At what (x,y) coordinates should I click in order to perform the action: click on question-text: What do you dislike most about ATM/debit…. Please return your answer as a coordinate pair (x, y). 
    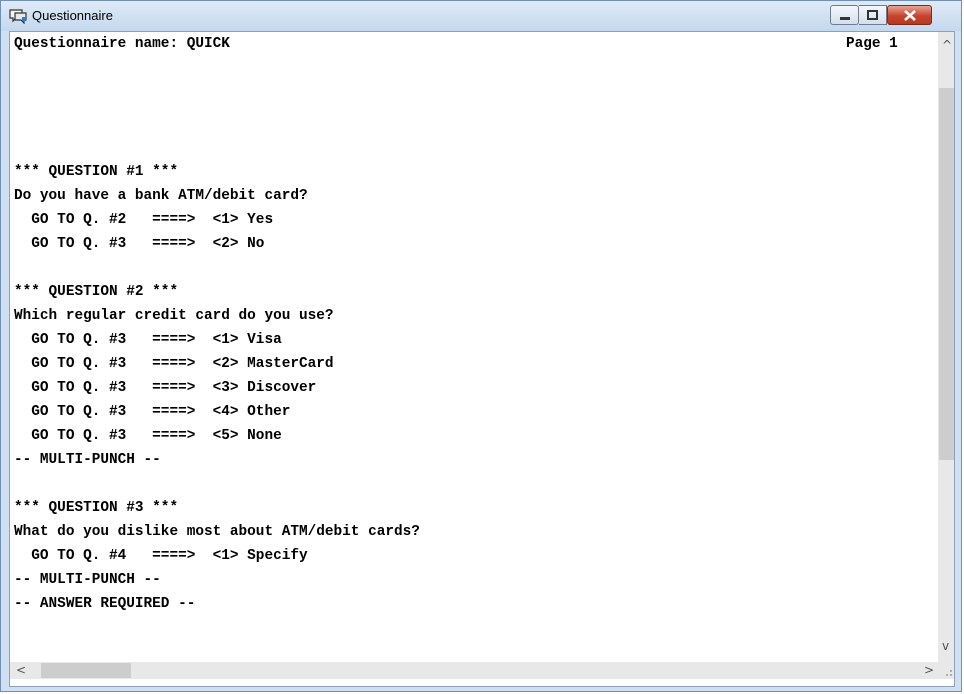
    Looking at the image, I should click on (217, 532).